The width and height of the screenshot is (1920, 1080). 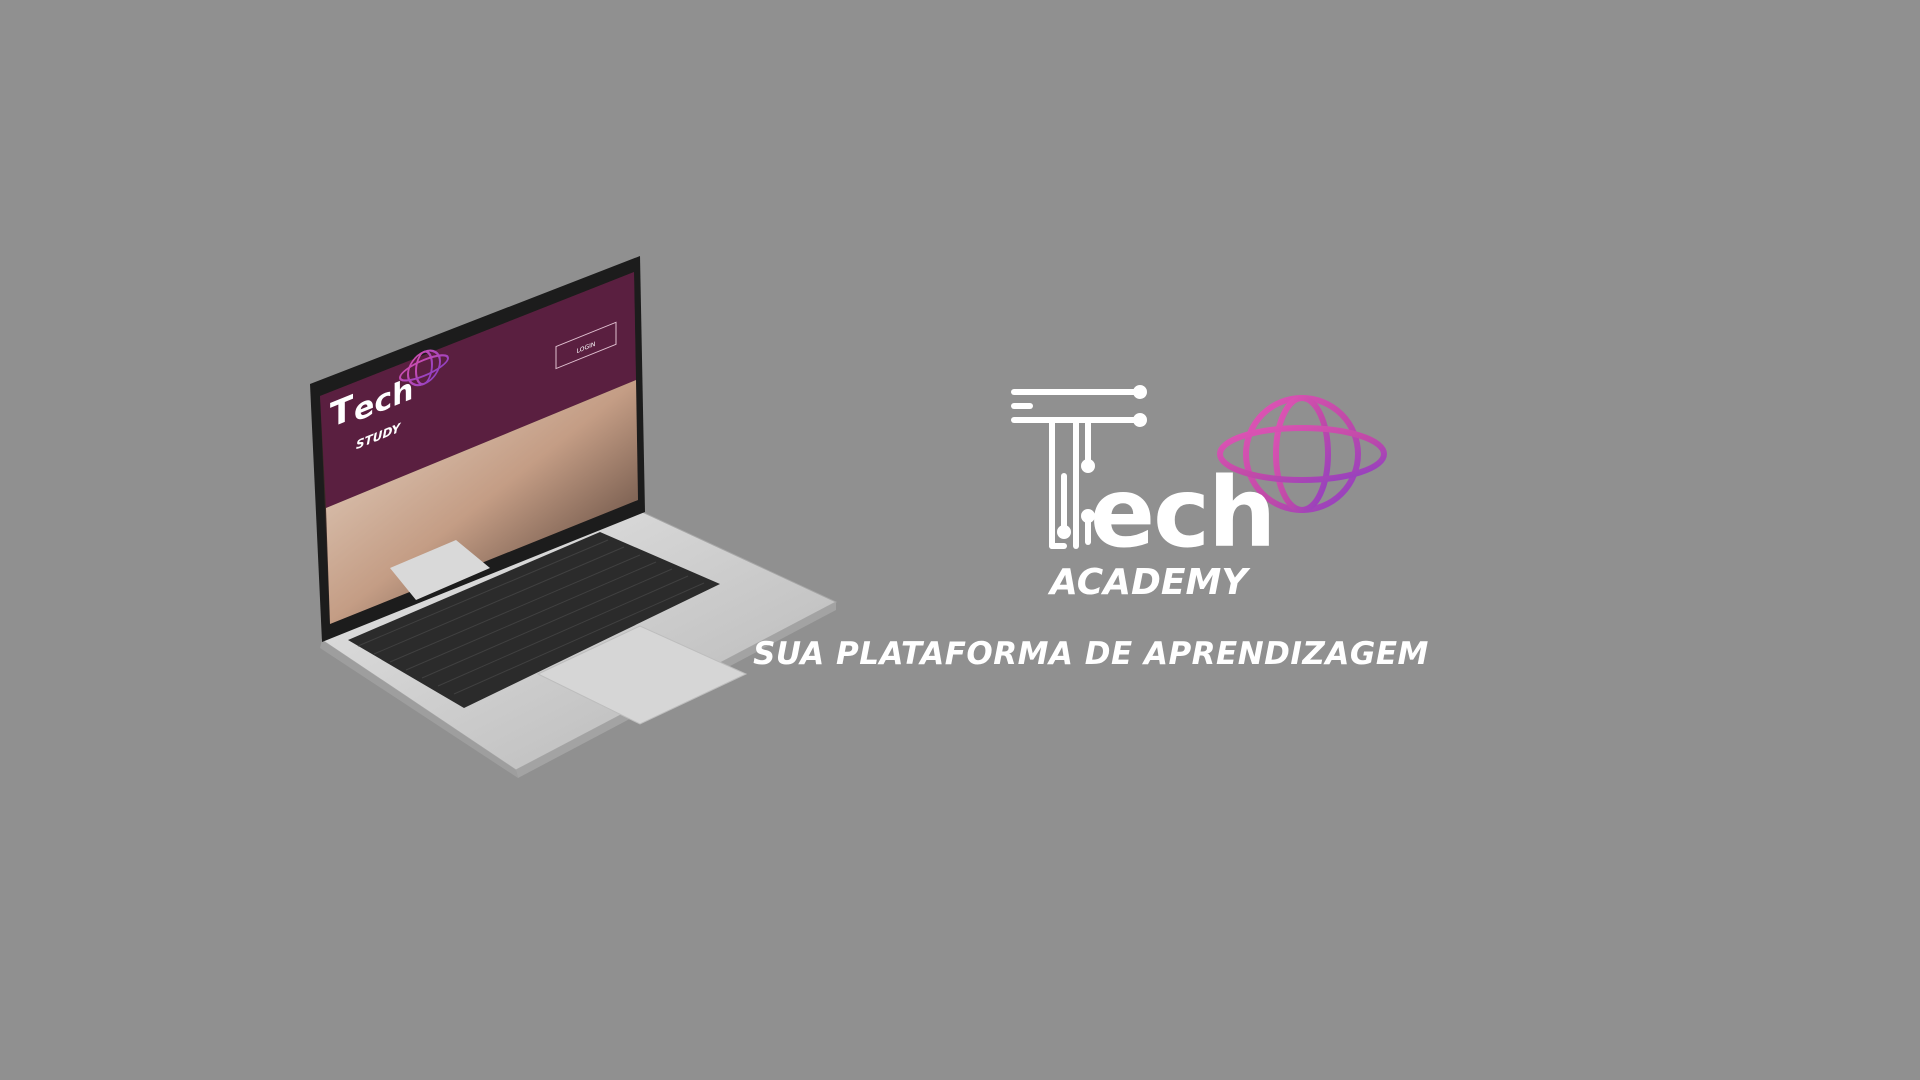 I want to click on logo-word: ech, so click(x=1182, y=513).